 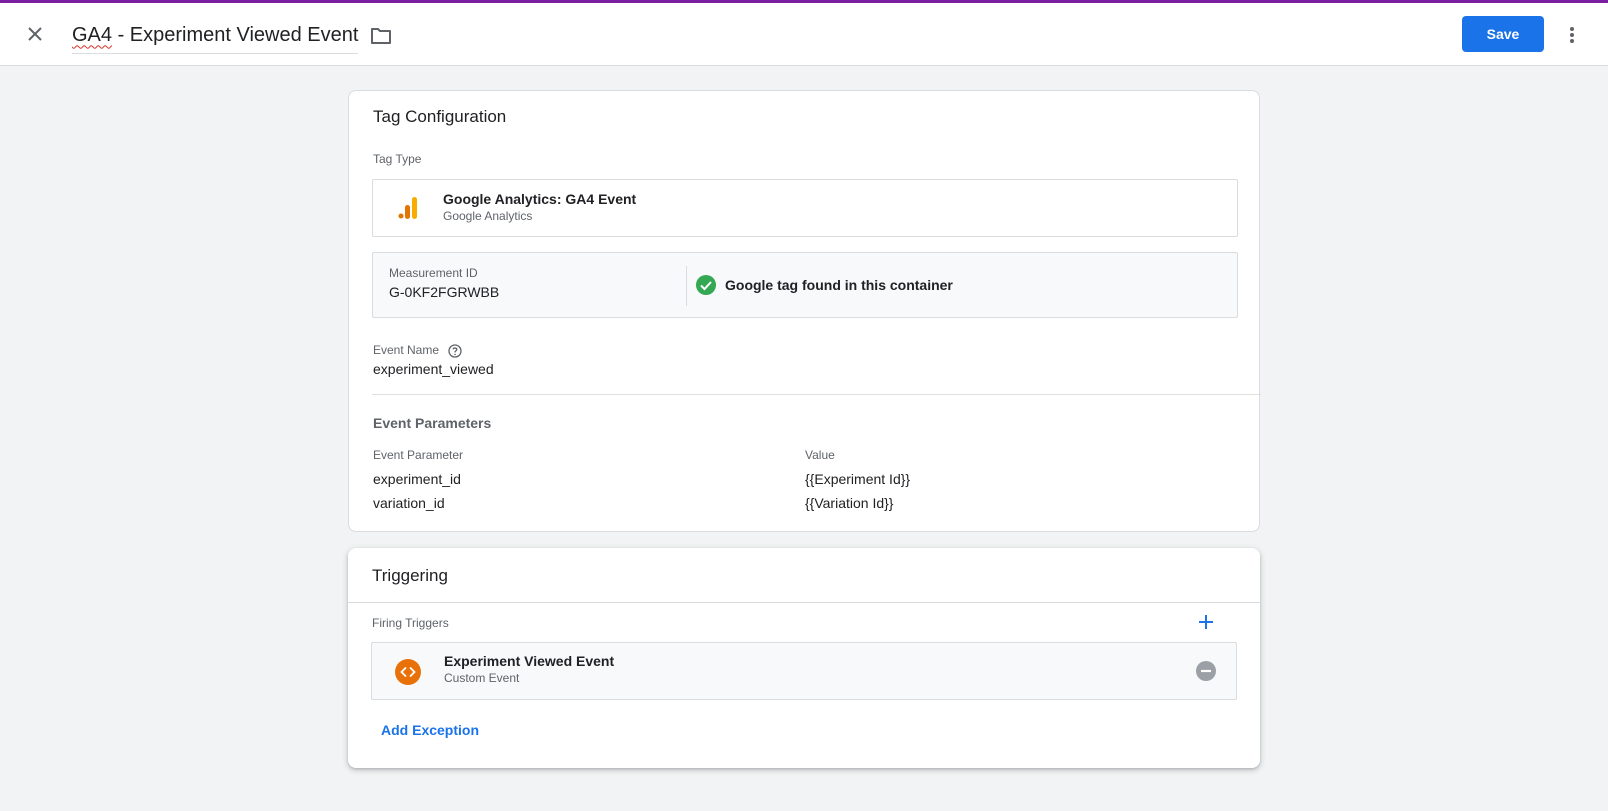 What do you see at coordinates (406, 350) in the screenshot?
I see `event-name-label: Event Name` at bounding box center [406, 350].